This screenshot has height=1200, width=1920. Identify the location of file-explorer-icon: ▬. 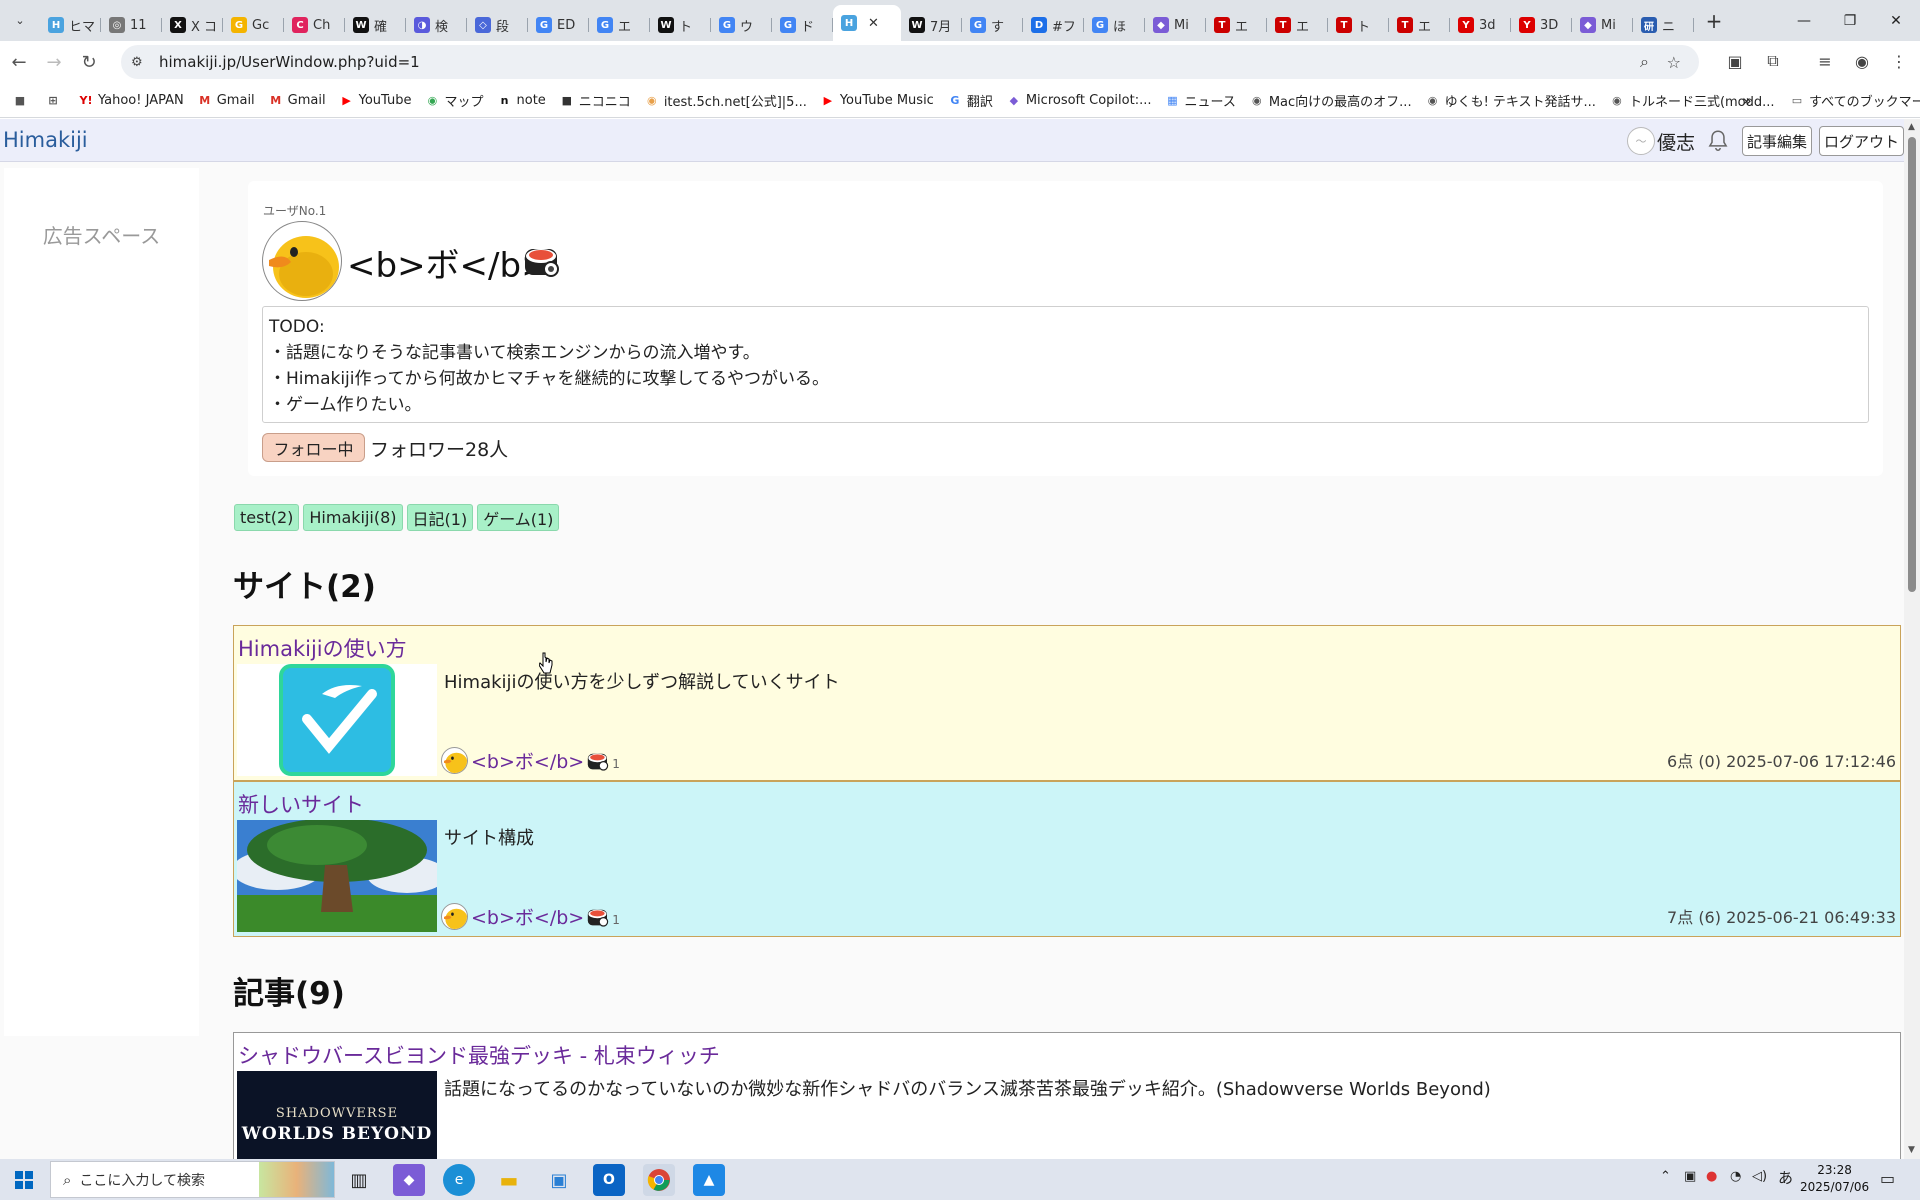
(509, 1180).